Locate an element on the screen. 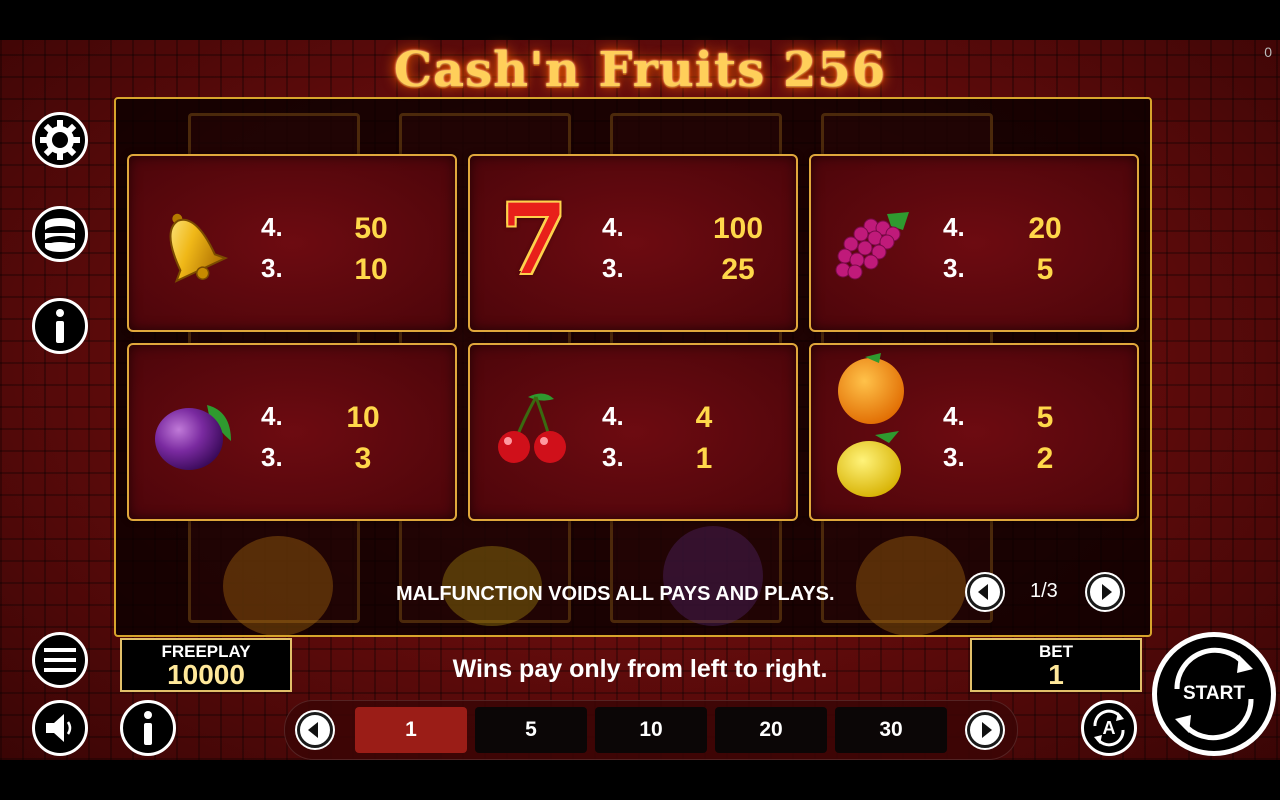  pay-value: 50 is located at coordinates (371, 228).